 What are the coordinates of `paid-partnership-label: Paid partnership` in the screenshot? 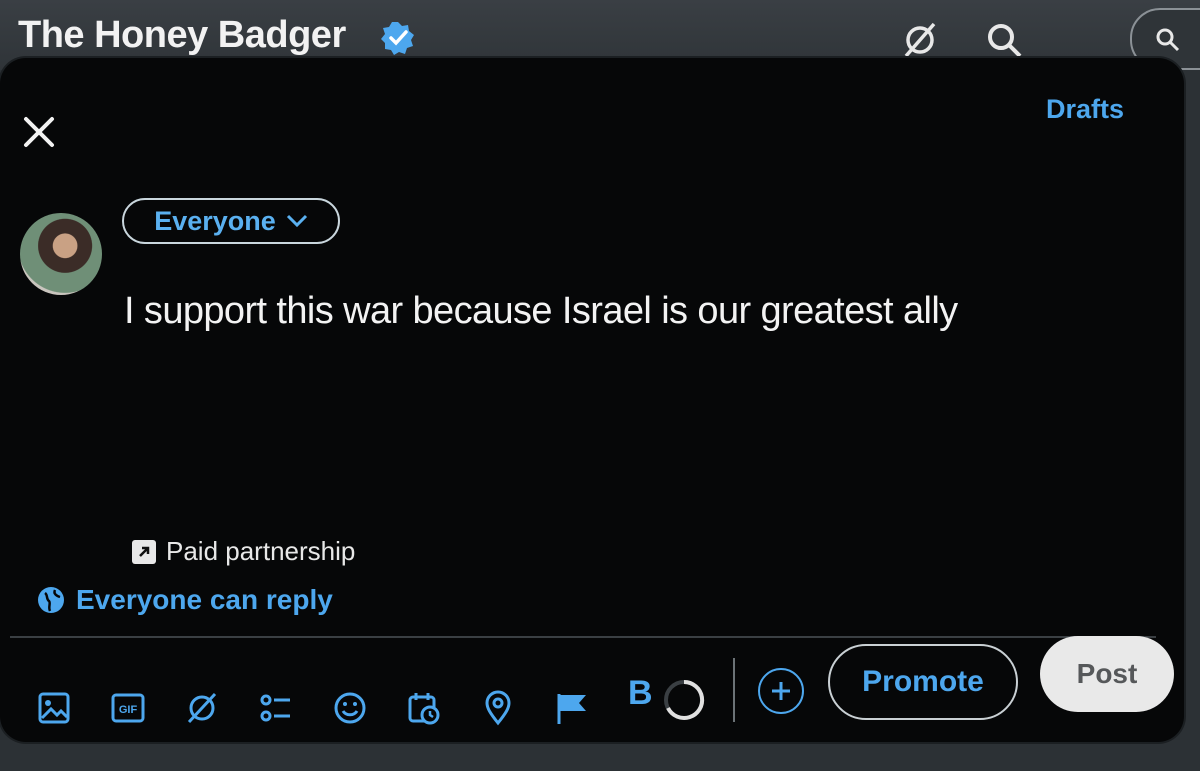 It's located at (261, 551).